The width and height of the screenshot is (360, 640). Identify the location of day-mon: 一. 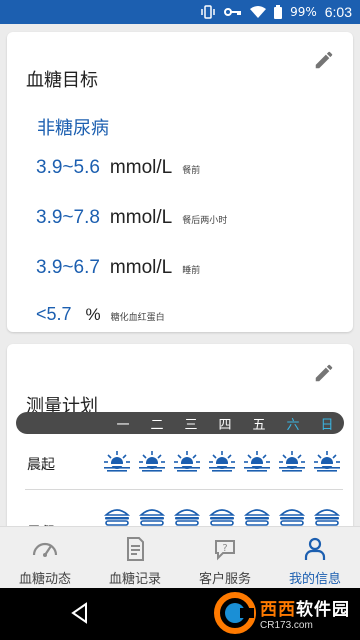
(123, 425).